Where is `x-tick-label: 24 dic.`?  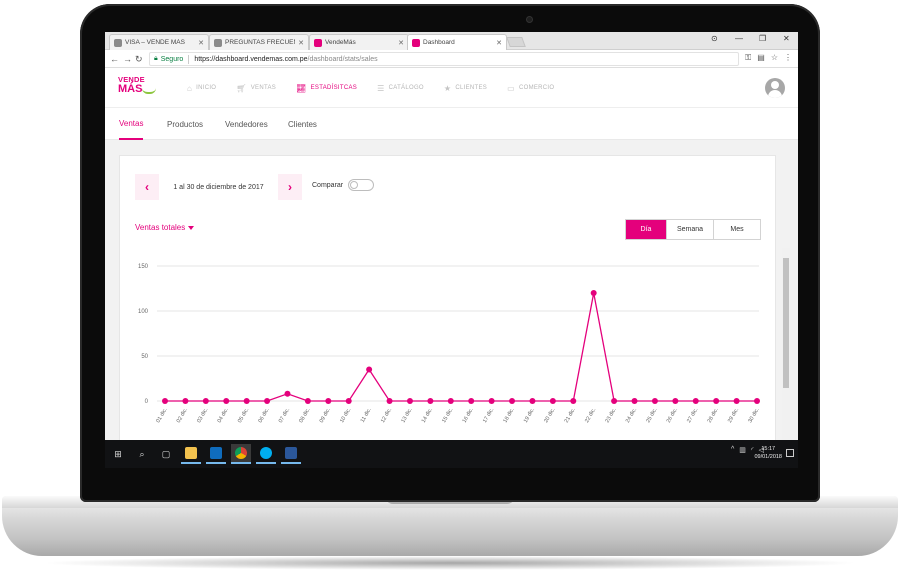
x-tick-label: 24 dic. is located at coordinates (632, 415).